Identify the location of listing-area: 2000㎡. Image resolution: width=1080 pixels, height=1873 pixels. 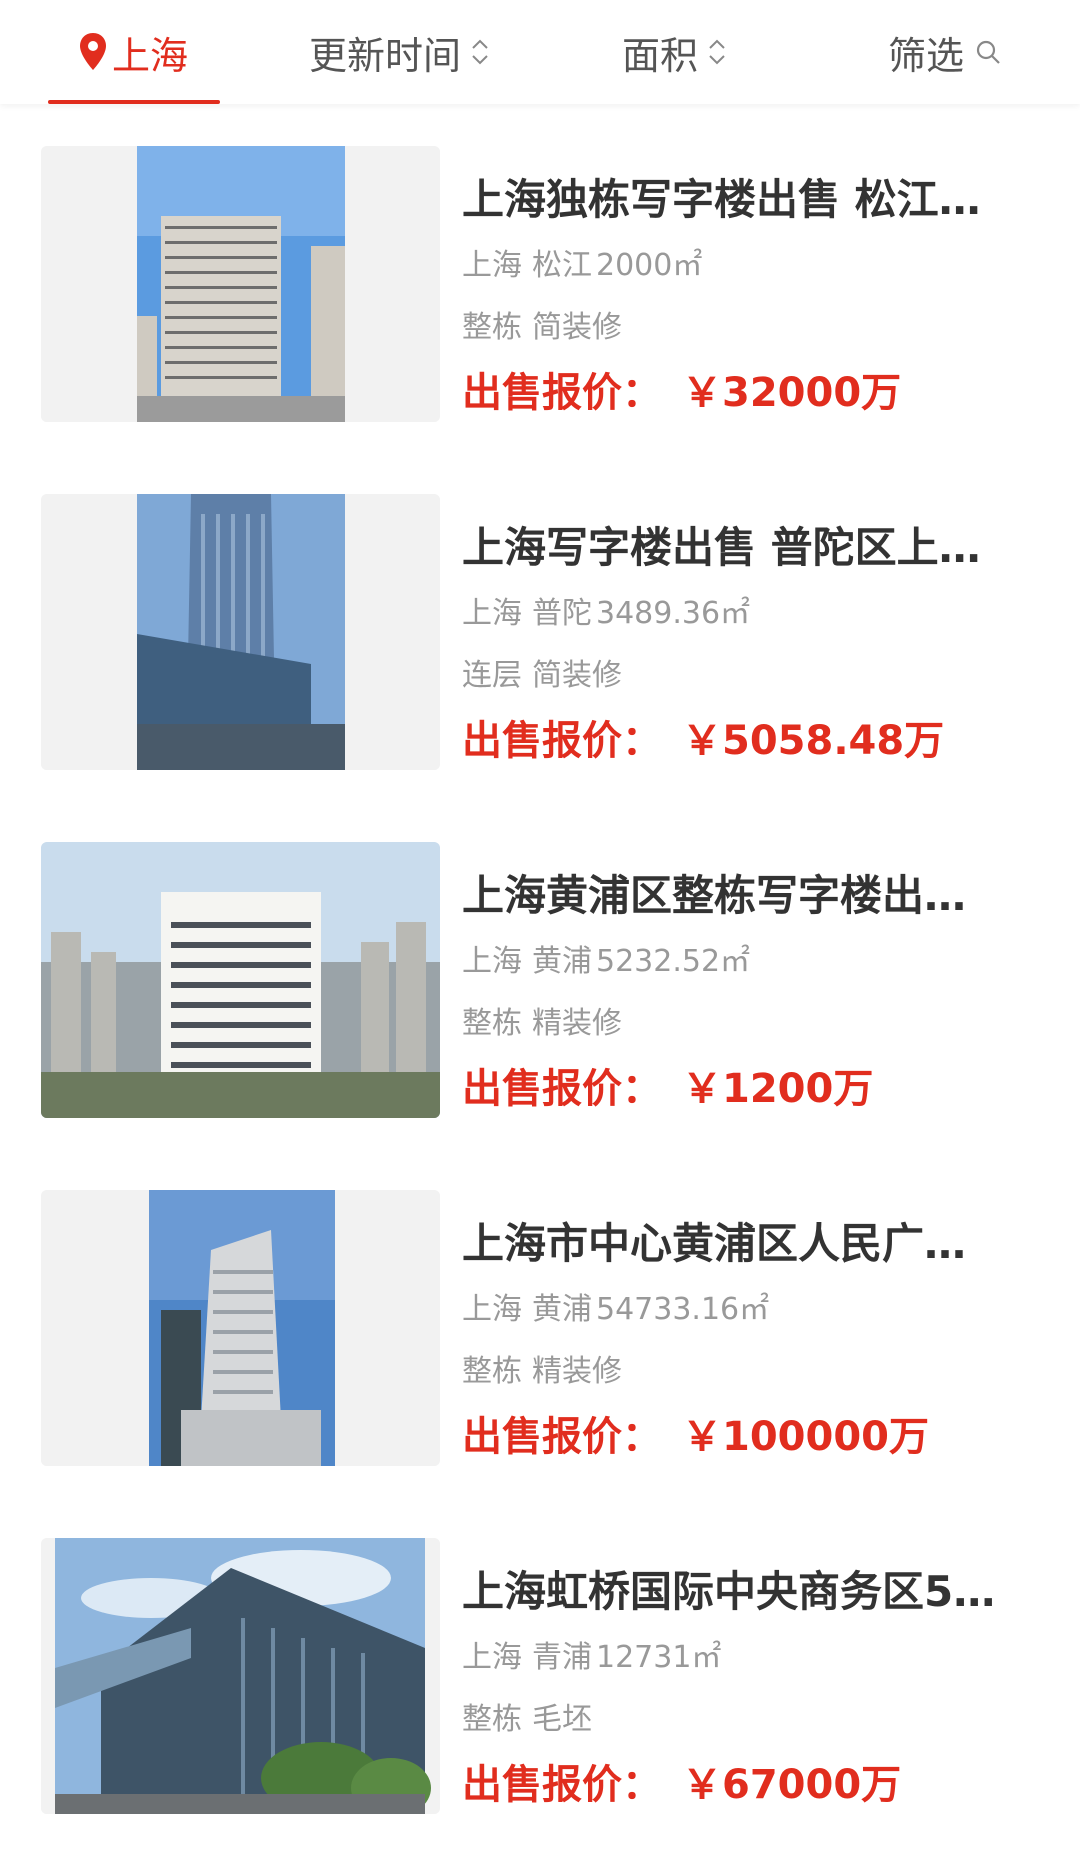
(649, 265).